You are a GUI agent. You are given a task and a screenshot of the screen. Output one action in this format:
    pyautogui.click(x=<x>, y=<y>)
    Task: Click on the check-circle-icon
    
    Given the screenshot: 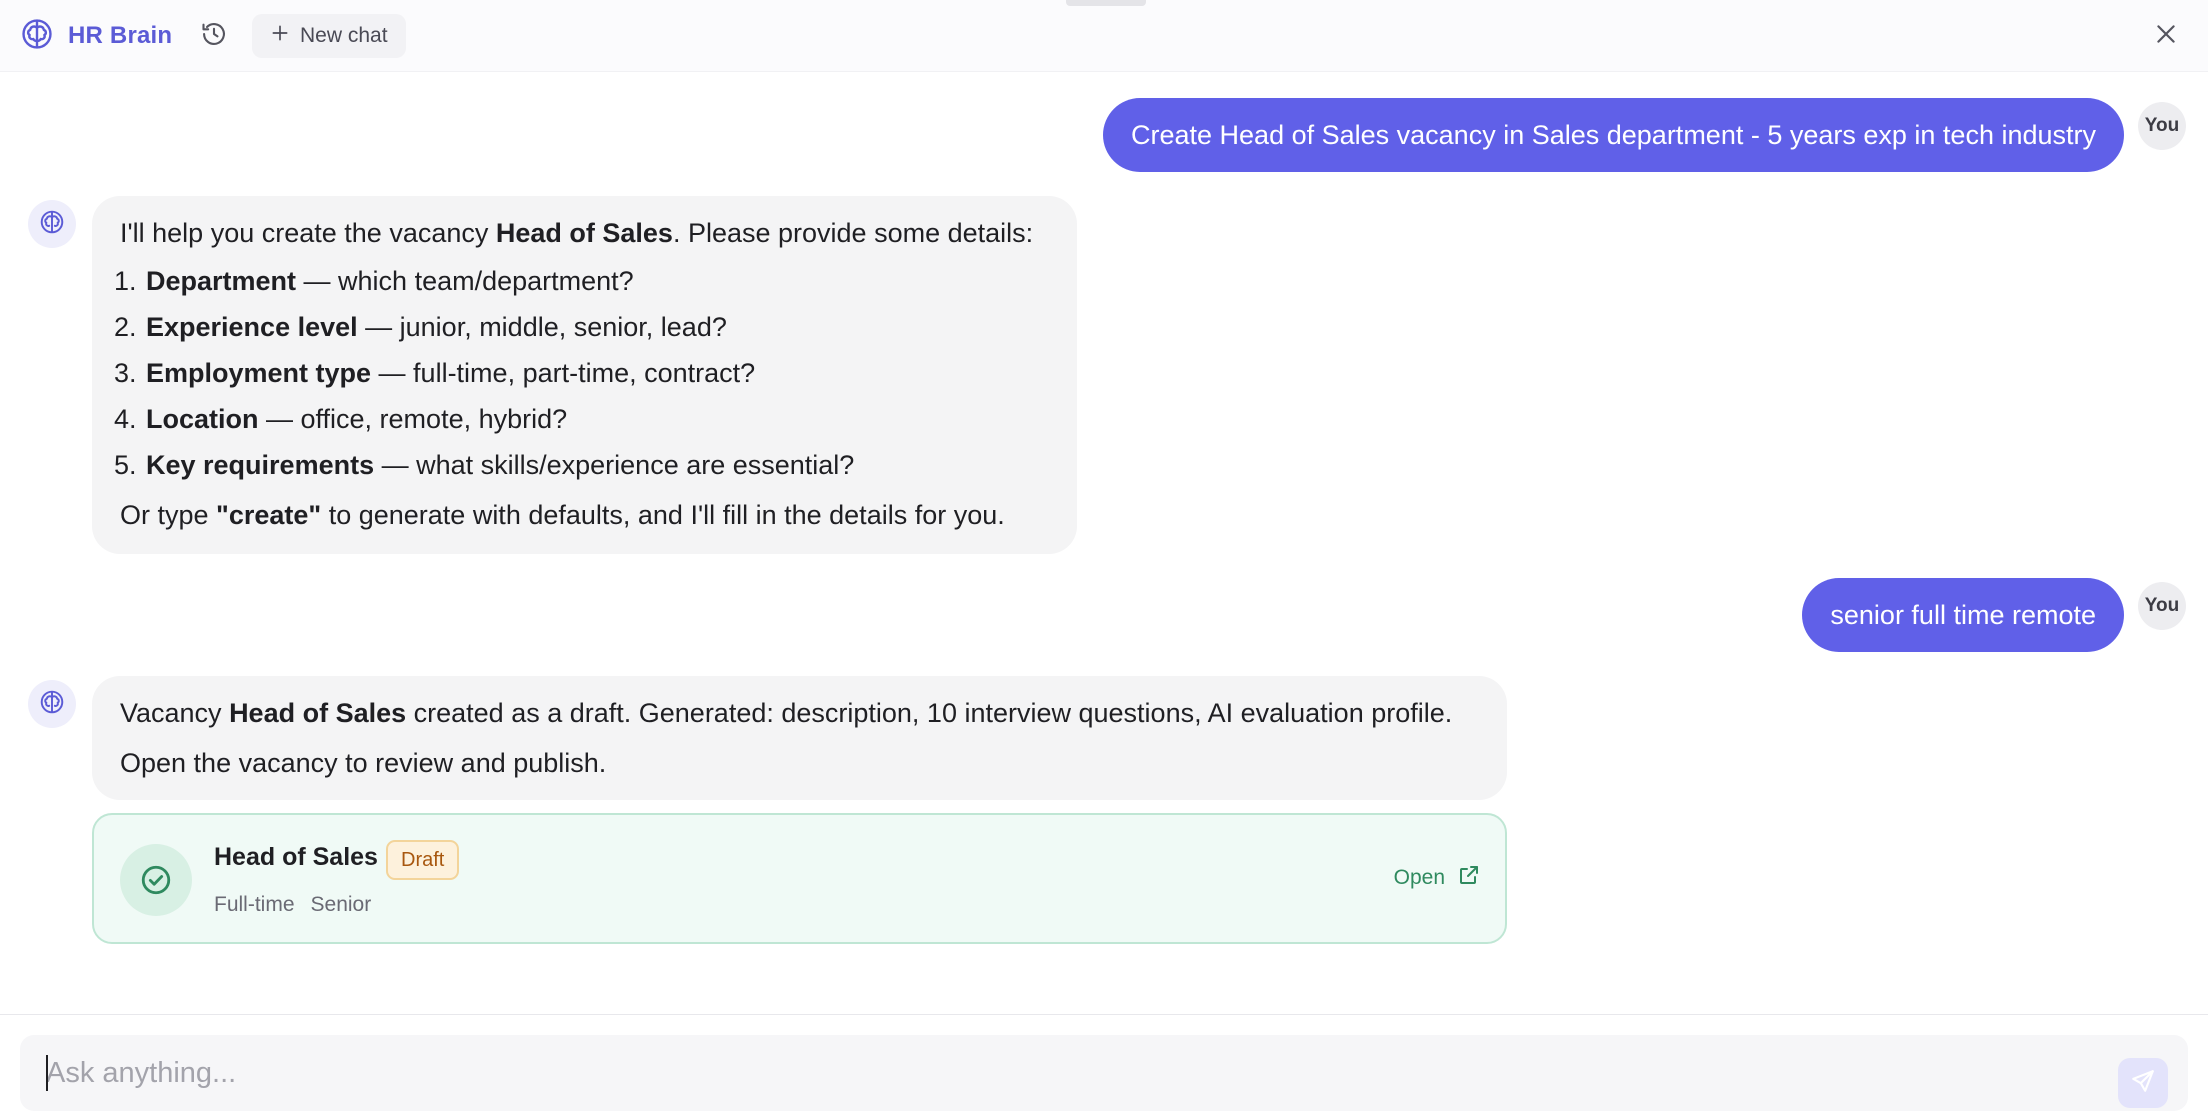 What is the action you would take?
    pyautogui.click(x=156, y=880)
    